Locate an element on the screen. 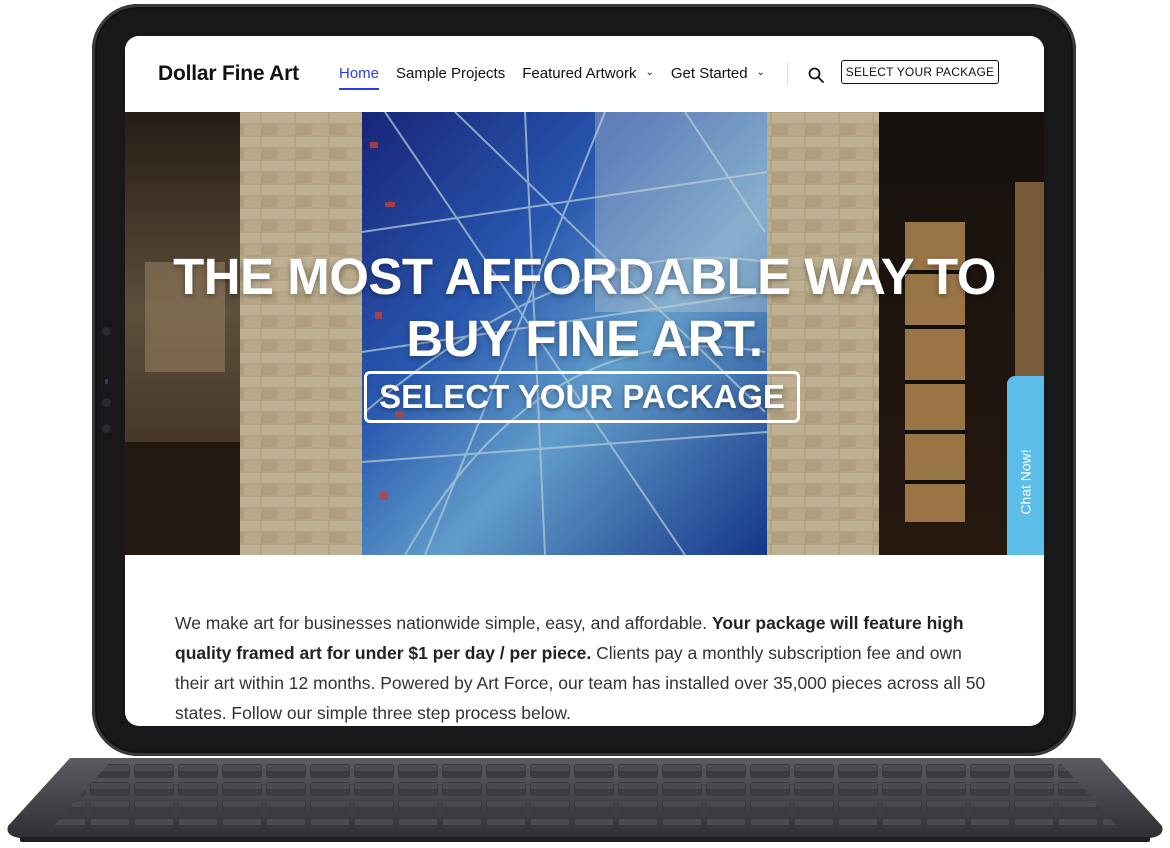 The height and width of the screenshot is (848, 1170). camera-indicator is located at coordinates (106, 381).